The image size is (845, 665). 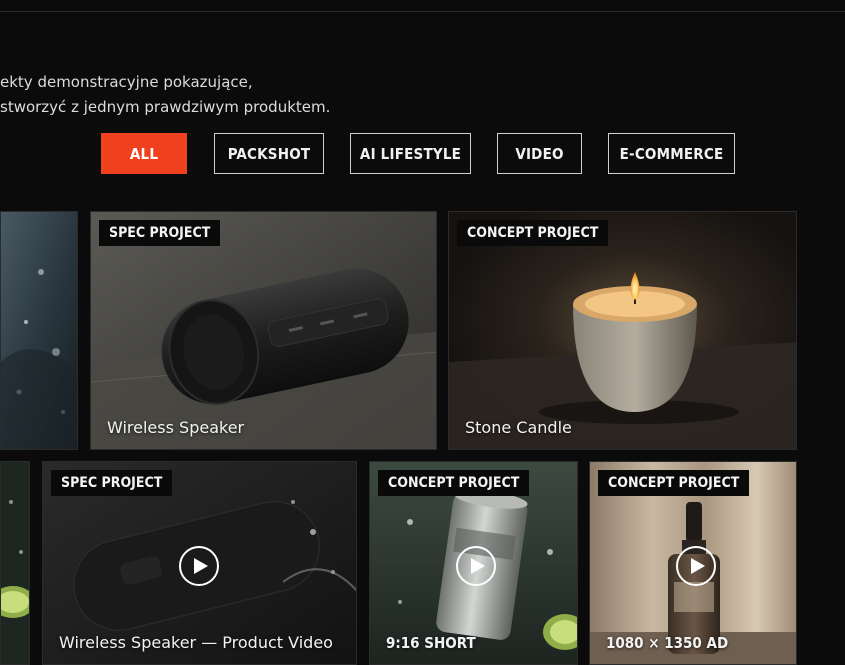 What do you see at coordinates (196, 642) in the screenshot?
I see `card-caption: Wireless Speaker — Product Video` at bounding box center [196, 642].